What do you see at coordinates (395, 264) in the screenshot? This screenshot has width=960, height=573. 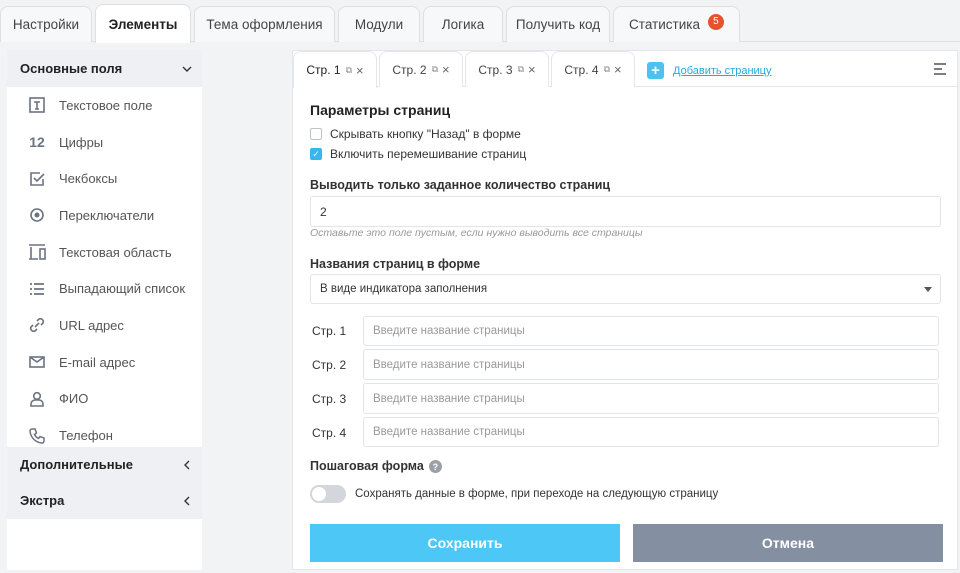 I see `names-label: Названия страниц в форме` at bounding box center [395, 264].